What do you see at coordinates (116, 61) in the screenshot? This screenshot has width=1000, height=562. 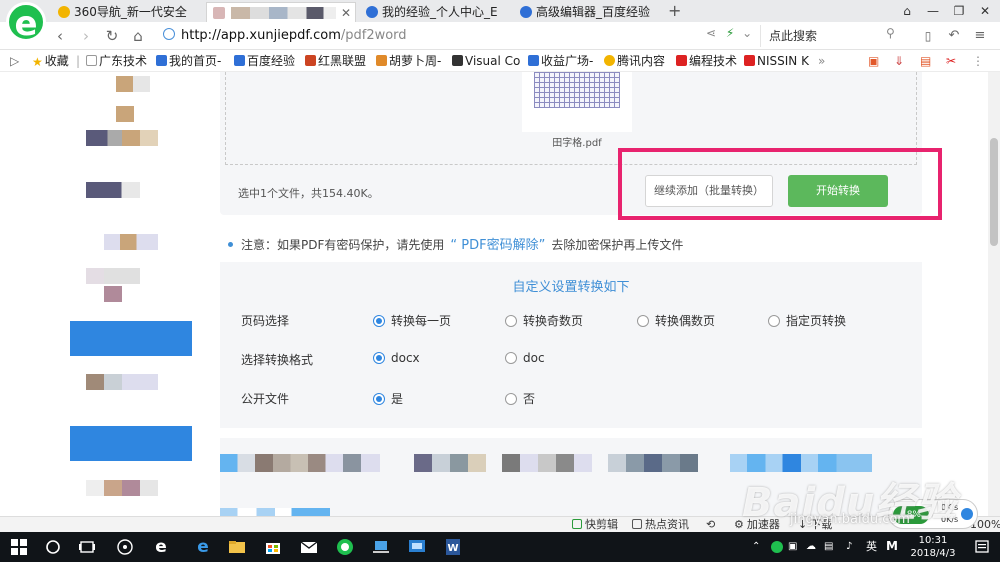 I see `bookmark-item: 广东技术` at bounding box center [116, 61].